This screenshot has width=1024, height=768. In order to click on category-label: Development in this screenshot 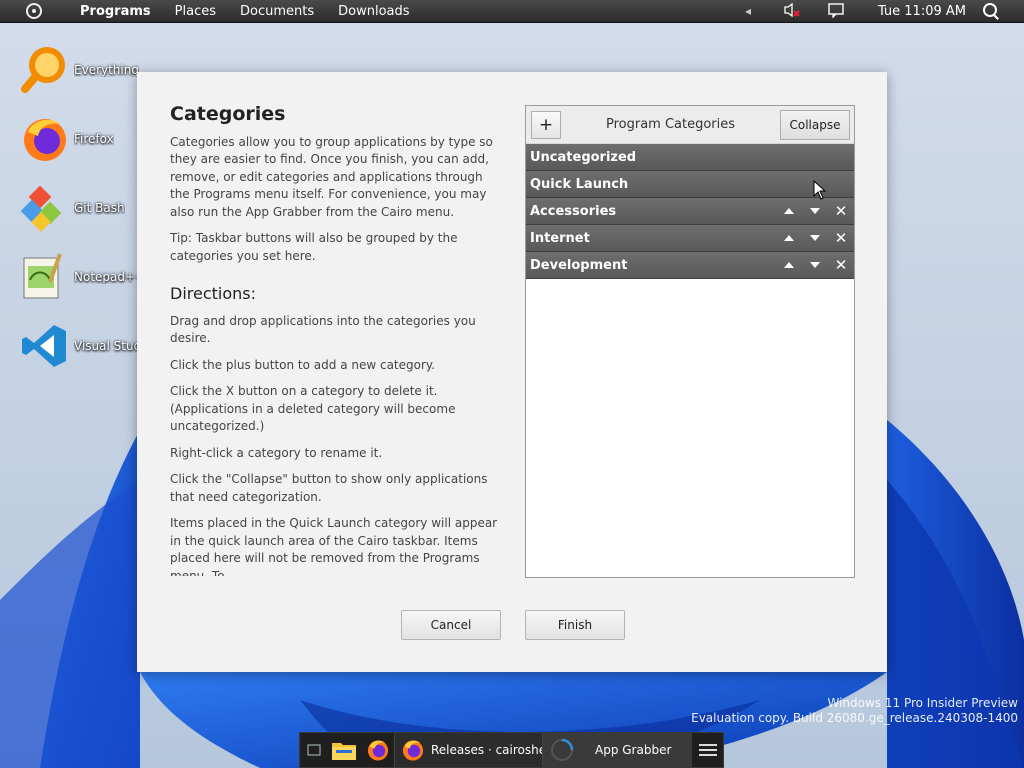, I will do `click(579, 265)`.